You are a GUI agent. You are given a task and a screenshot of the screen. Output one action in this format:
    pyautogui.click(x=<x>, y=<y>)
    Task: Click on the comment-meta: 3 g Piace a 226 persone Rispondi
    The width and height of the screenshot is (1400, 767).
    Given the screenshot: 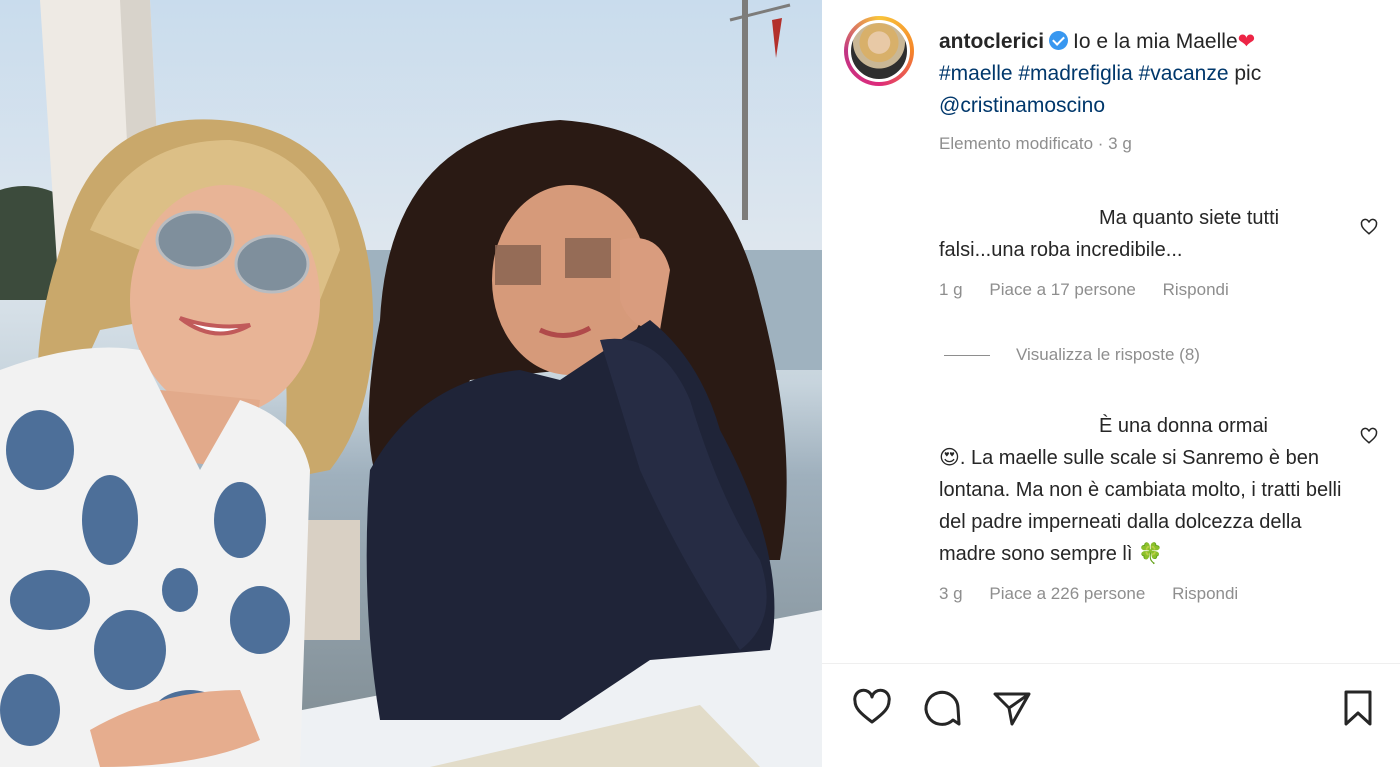 What is the action you would take?
    pyautogui.click(x=1149, y=594)
    